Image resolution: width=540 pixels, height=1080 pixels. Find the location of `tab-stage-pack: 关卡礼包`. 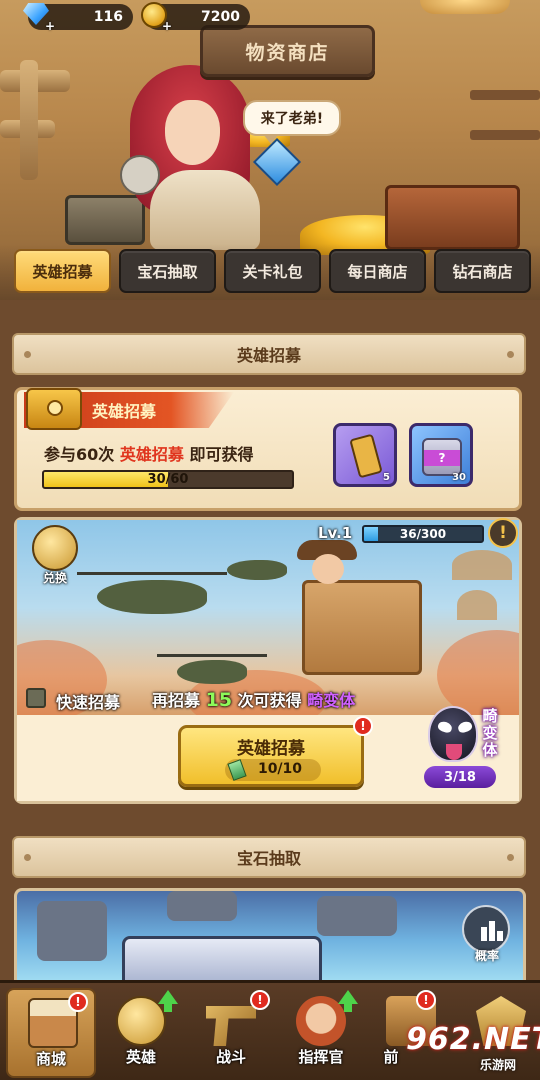

tab-stage-pack: 关卡礼包 is located at coordinates (272, 271).